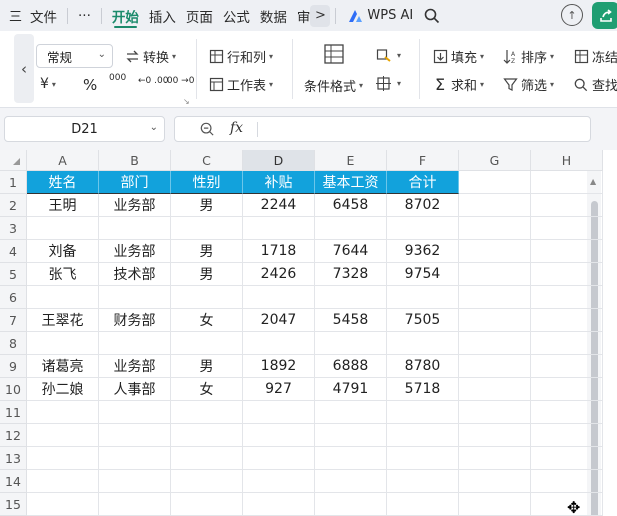 Image resolution: width=617 pixels, height=516 pixels. What do you see at coordinates (135, 182) in the screenshot?
I see `table-header-cell: 部门` at bounding box center [135, 182].